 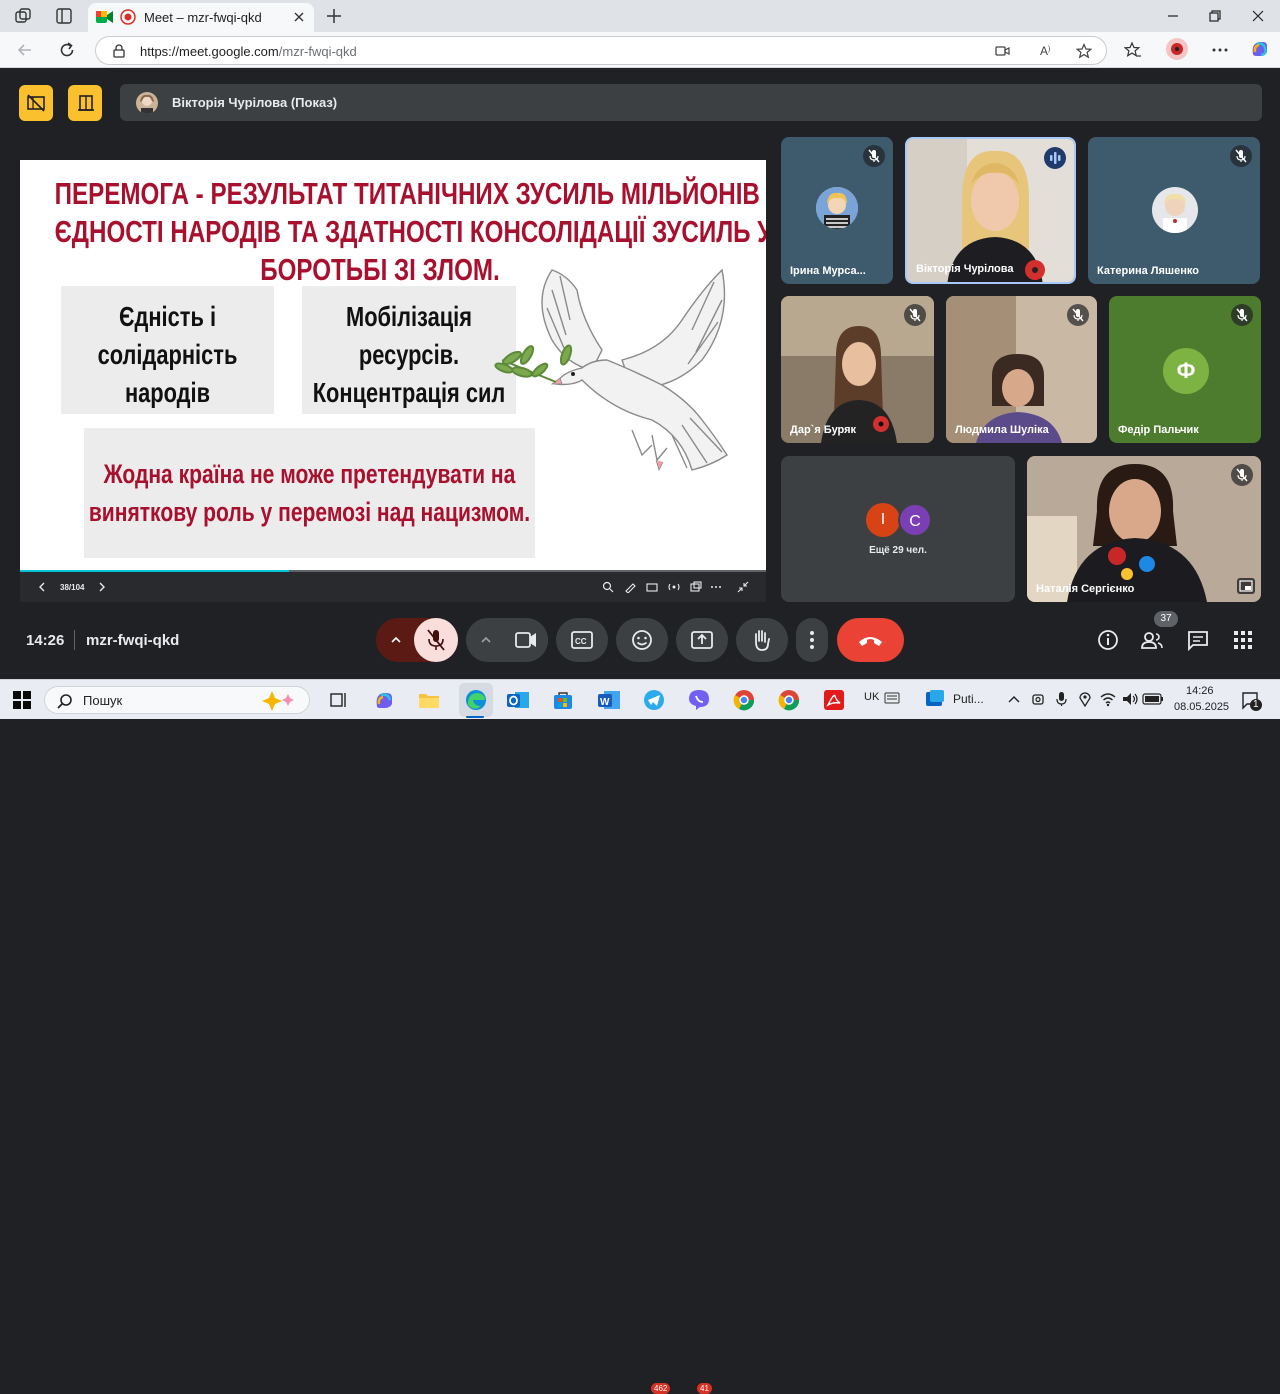 I want to click on svg-text: CC, so click(x=581, y=641).